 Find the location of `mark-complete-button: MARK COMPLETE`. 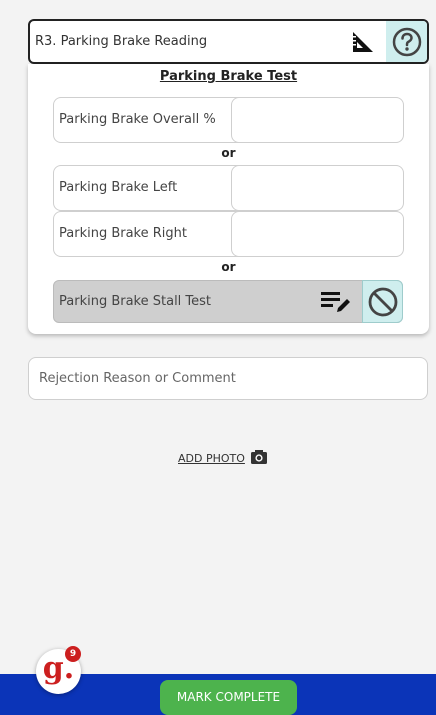

mark-complete-button: MARK COMPLETE is located at coordinates (228, 697).